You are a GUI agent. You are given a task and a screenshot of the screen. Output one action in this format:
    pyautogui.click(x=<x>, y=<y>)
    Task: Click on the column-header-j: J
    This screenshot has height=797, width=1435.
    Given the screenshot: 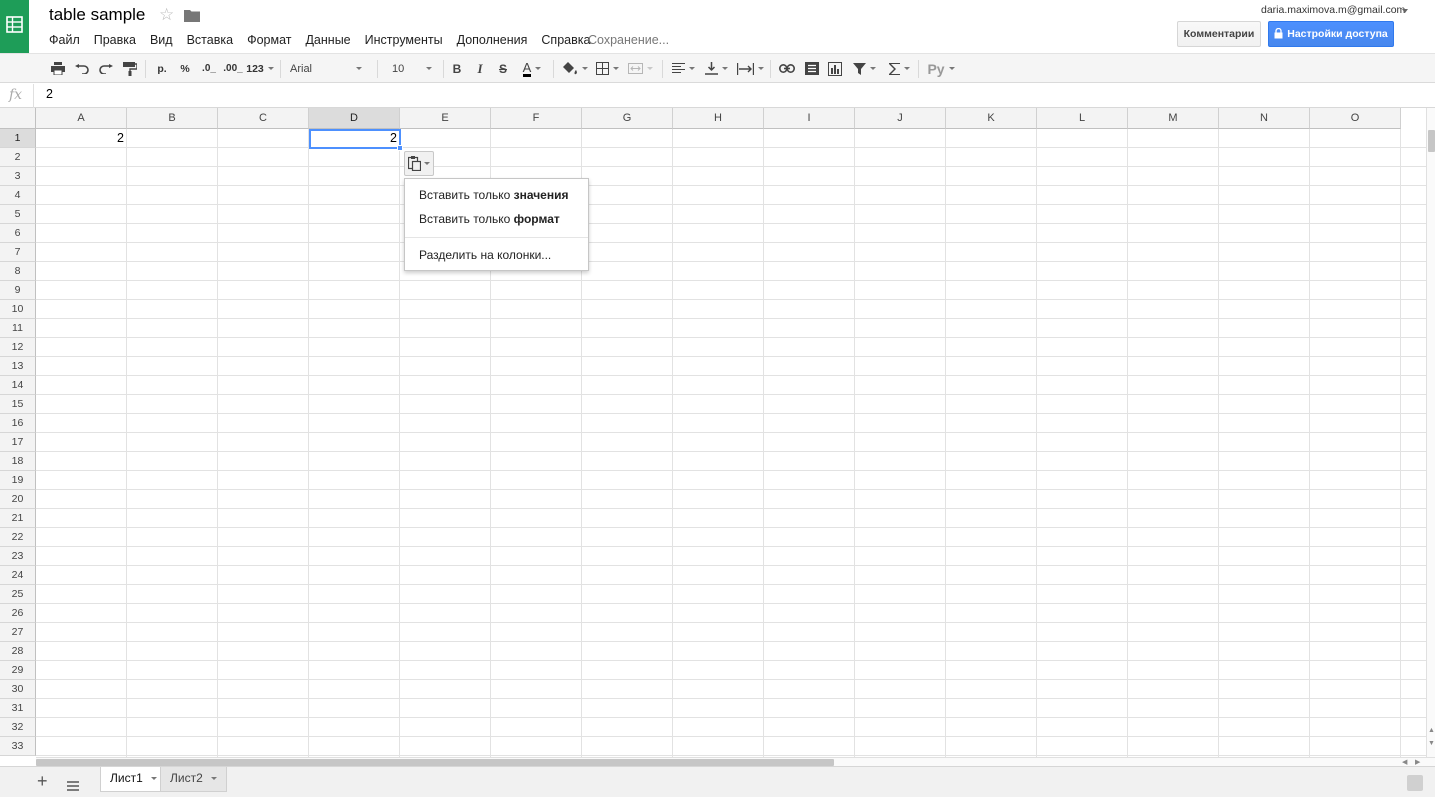 What is the action you would take?
    pyautogui.click(x=900, y=118)
    